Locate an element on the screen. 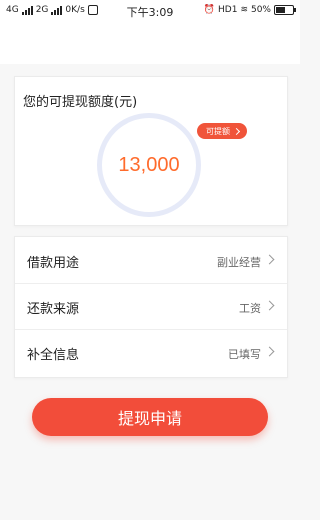 The height and width of the screenshot is (520, 320). status-bar-right: ⏰ HD1 ≋ 50% is located at coordinates (249, 10).